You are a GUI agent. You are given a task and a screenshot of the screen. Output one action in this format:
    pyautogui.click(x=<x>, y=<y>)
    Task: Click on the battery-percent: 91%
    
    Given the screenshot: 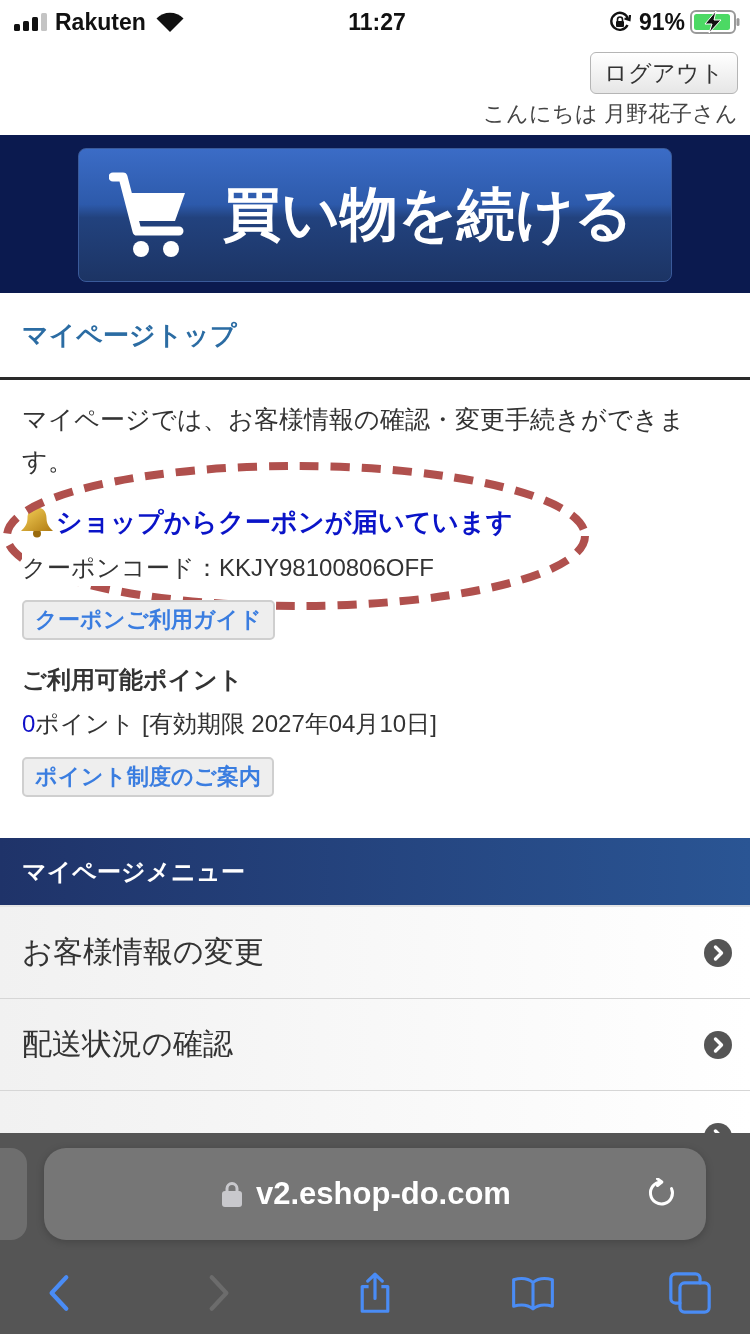 What is the action you would take?
    pyautogui.click(x=661, y=22)
    